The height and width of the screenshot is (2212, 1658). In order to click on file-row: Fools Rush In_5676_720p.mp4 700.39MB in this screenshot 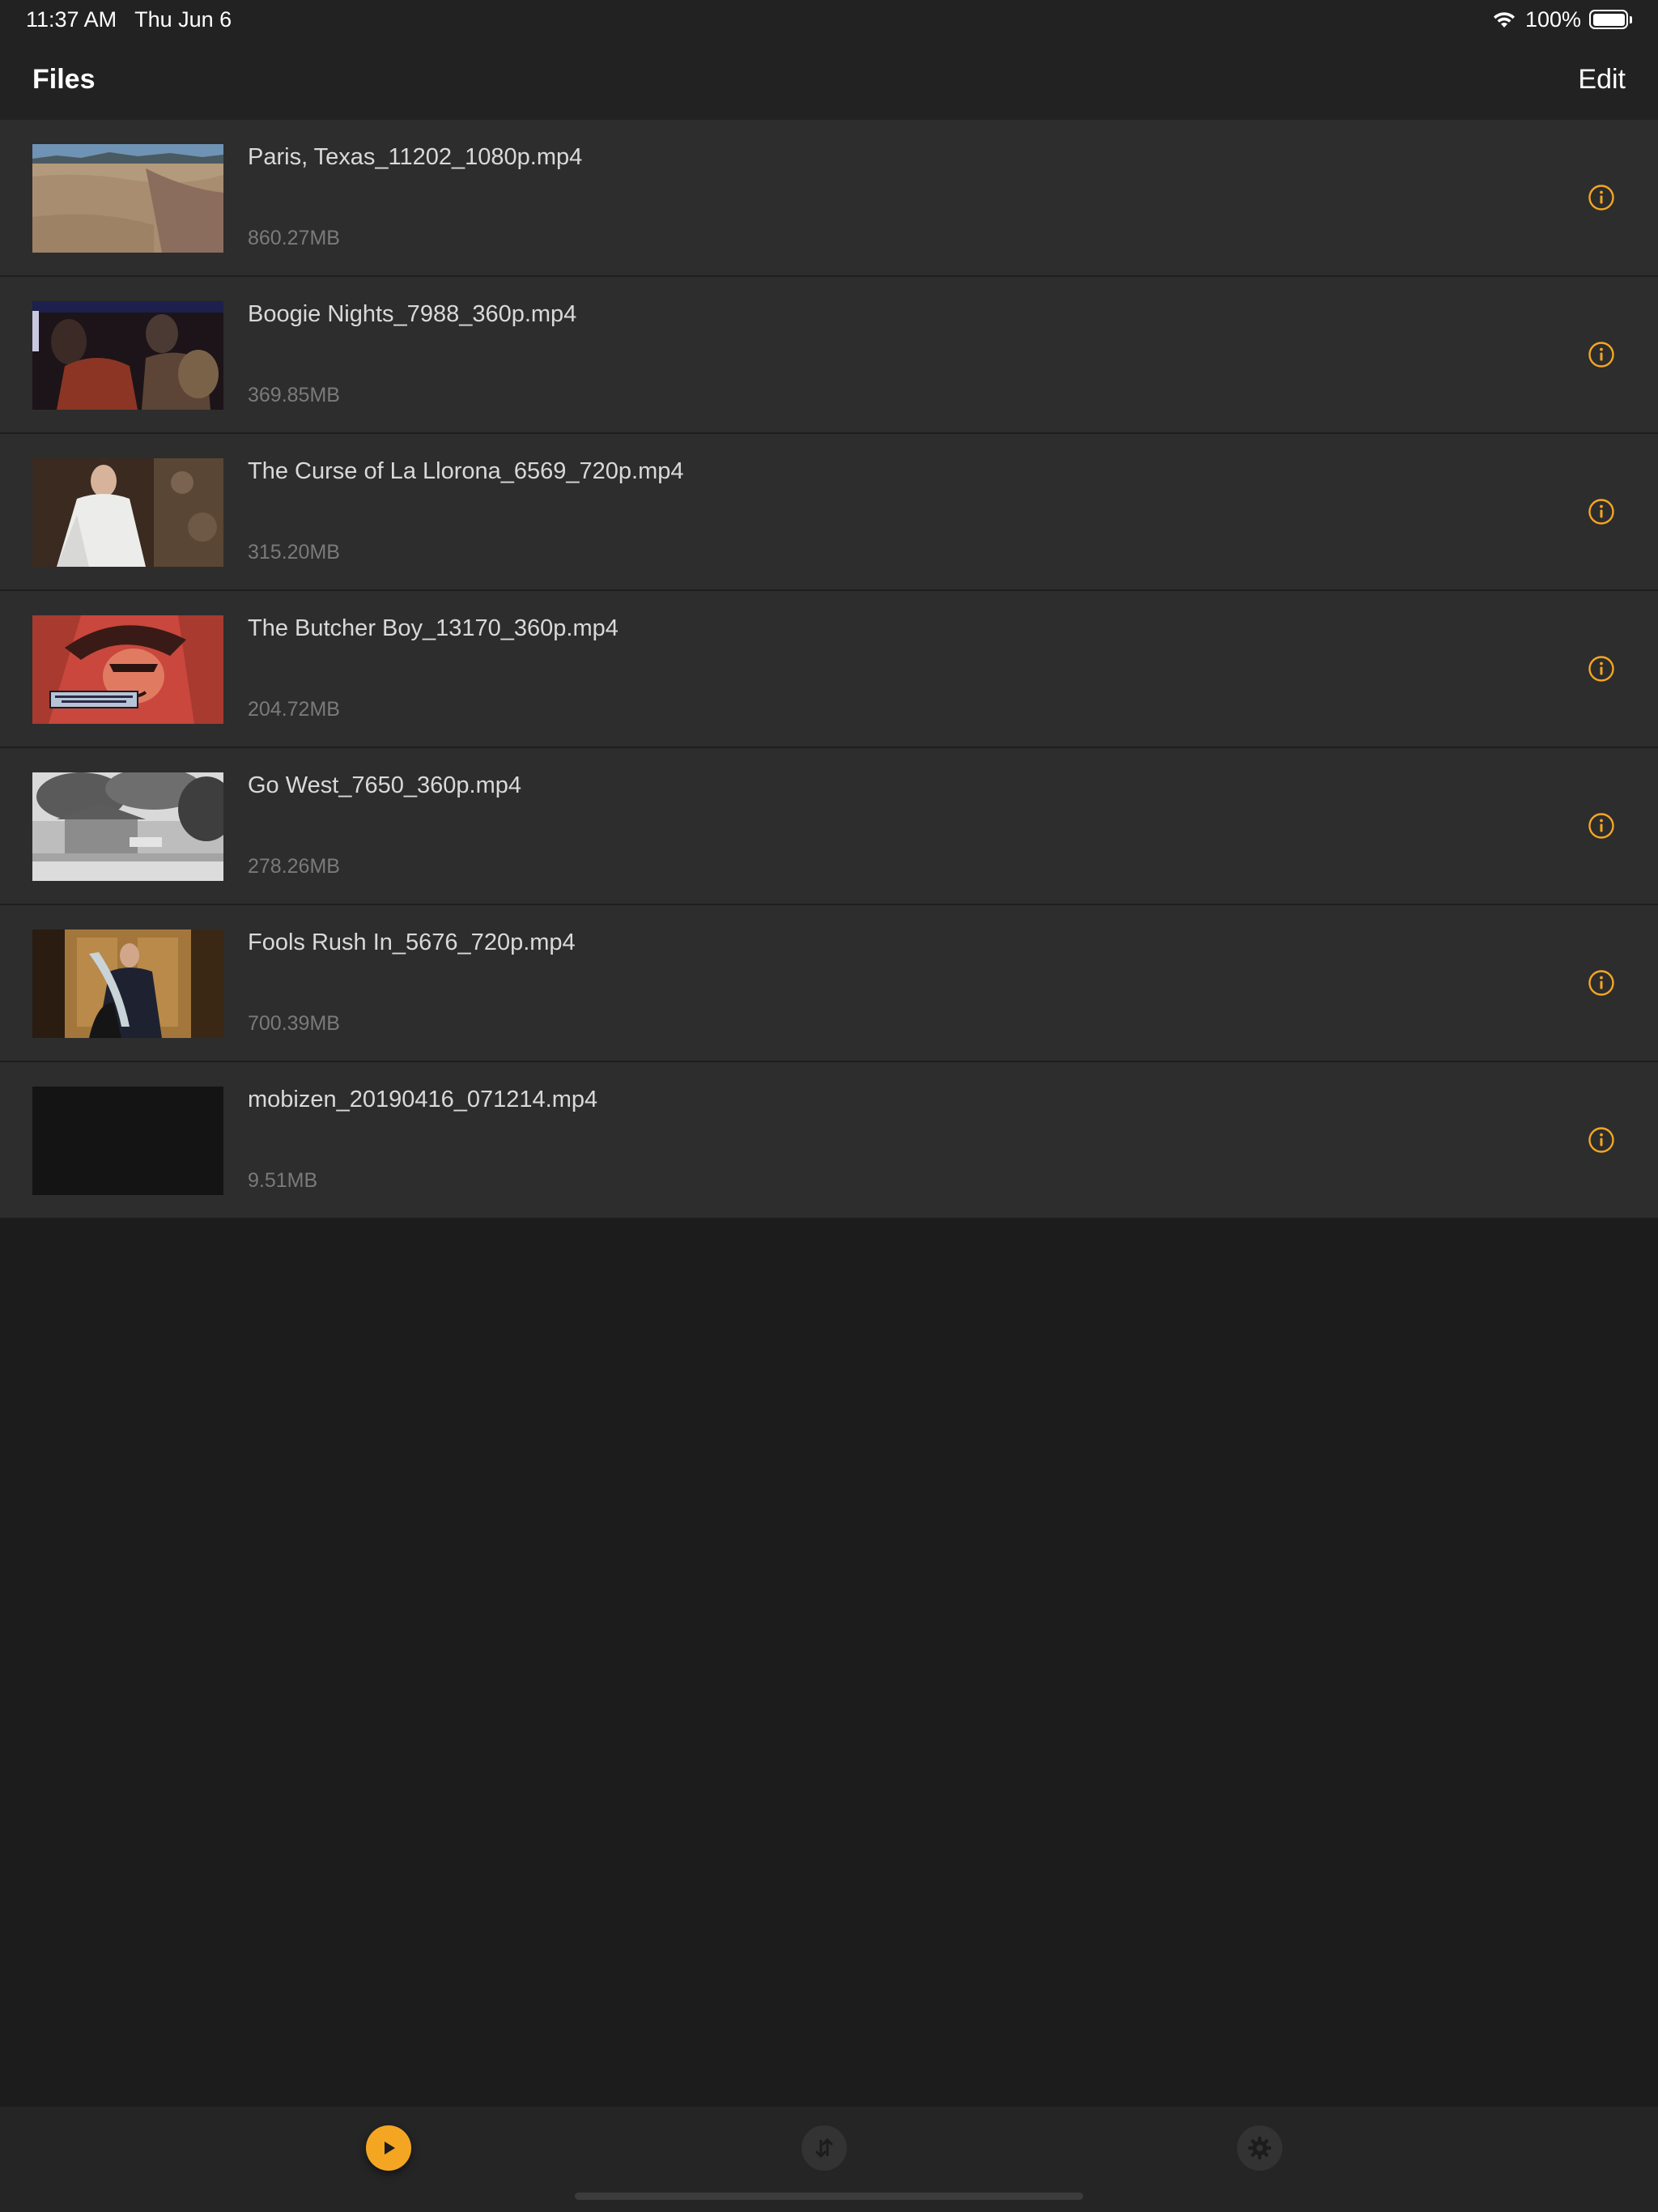, I will do `click(829, 984)`.